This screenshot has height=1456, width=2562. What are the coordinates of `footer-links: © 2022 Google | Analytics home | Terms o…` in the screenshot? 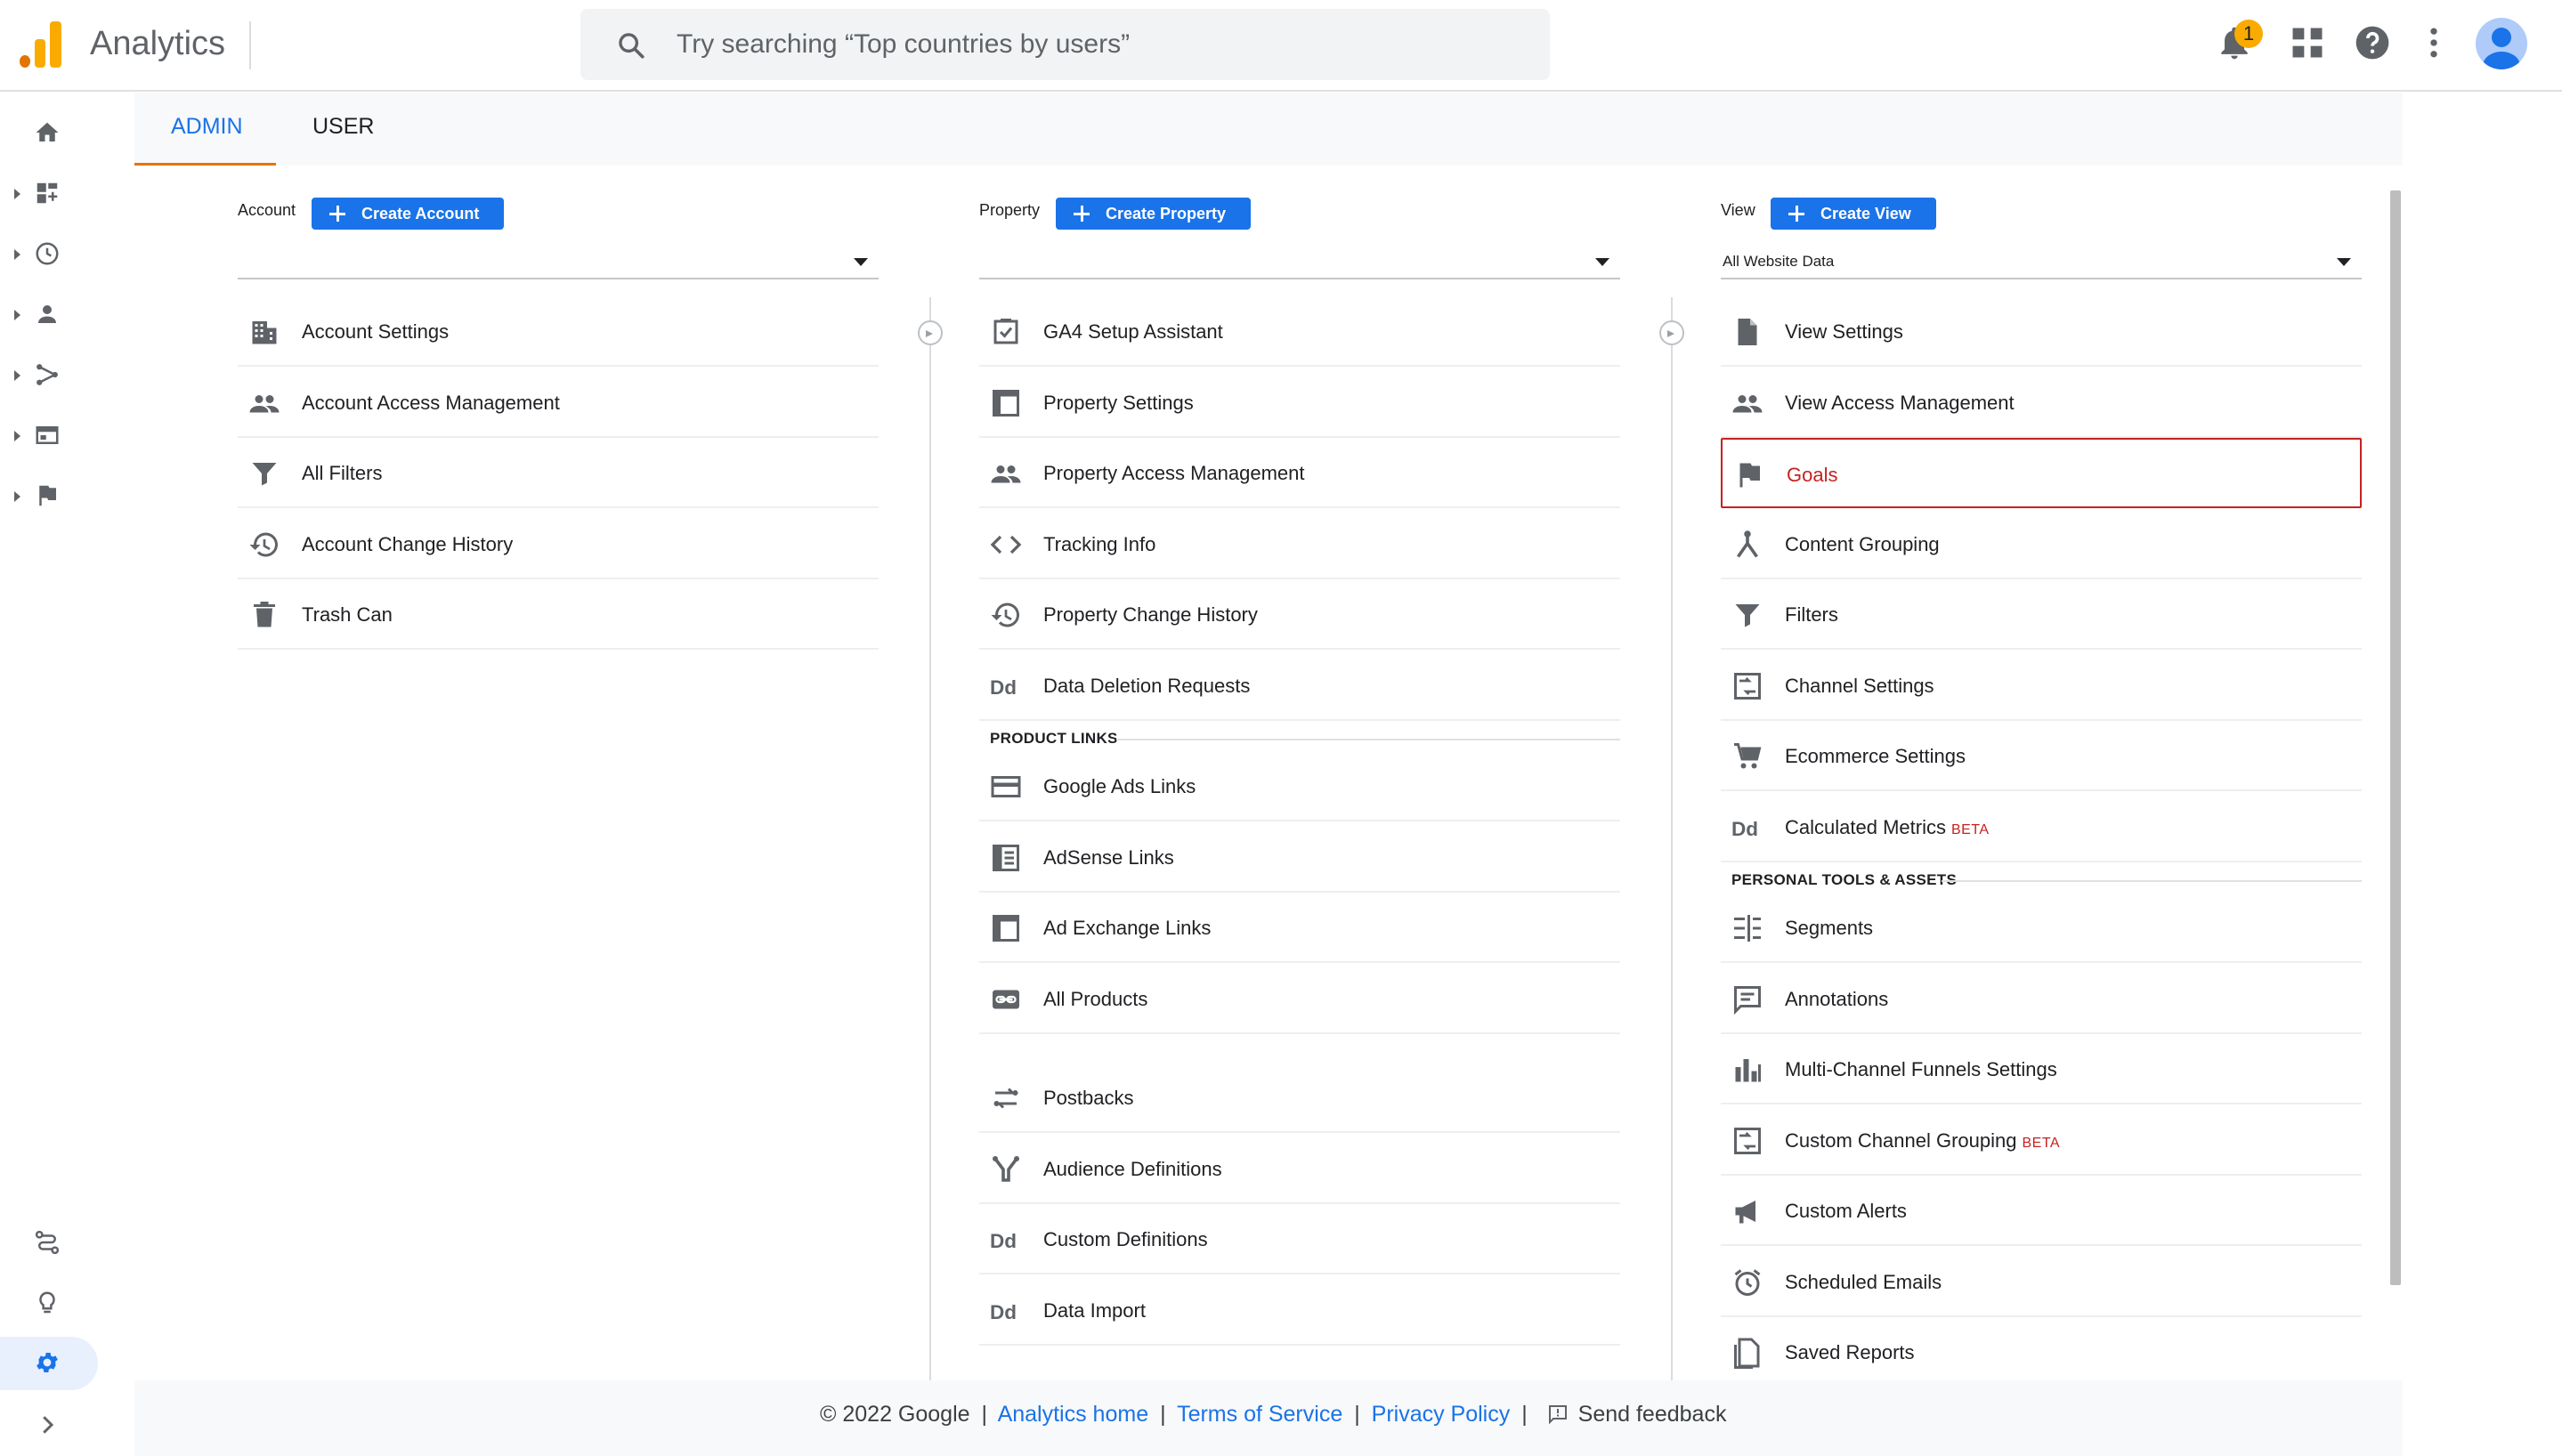 It's located at (1273, 1415).